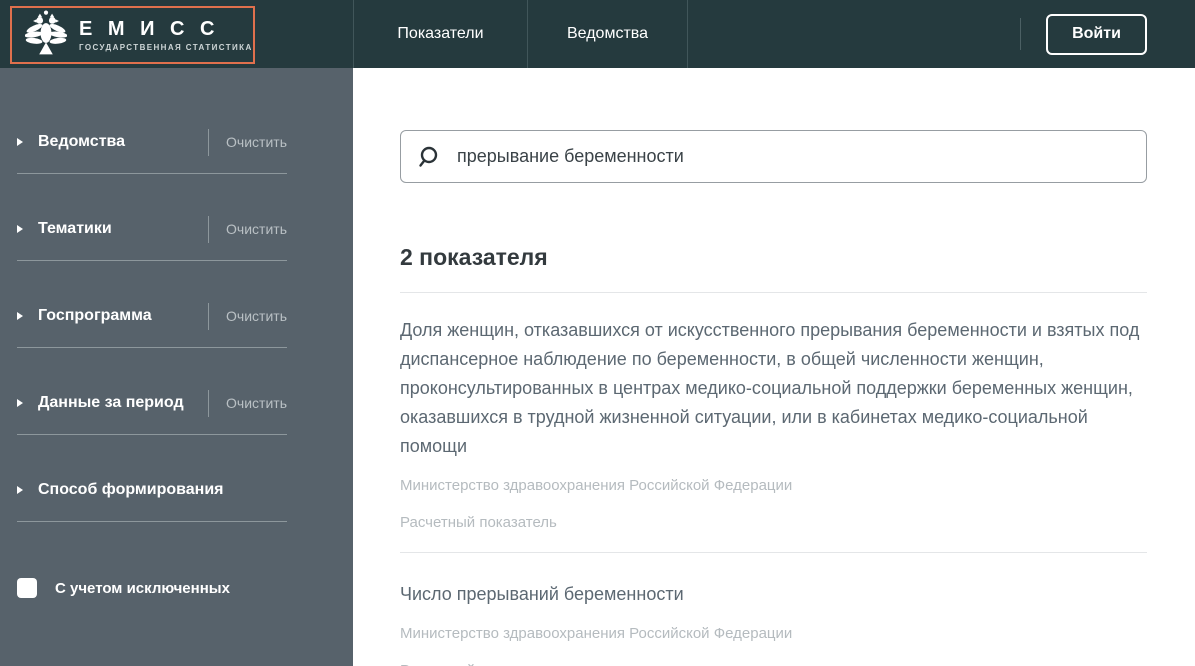 The width and height of the screenshot is (1195, 666). Describe the element at coordinates (152, 142) in the screenshot. I see `filter-agencies: Ведомства Очистить` at that location.